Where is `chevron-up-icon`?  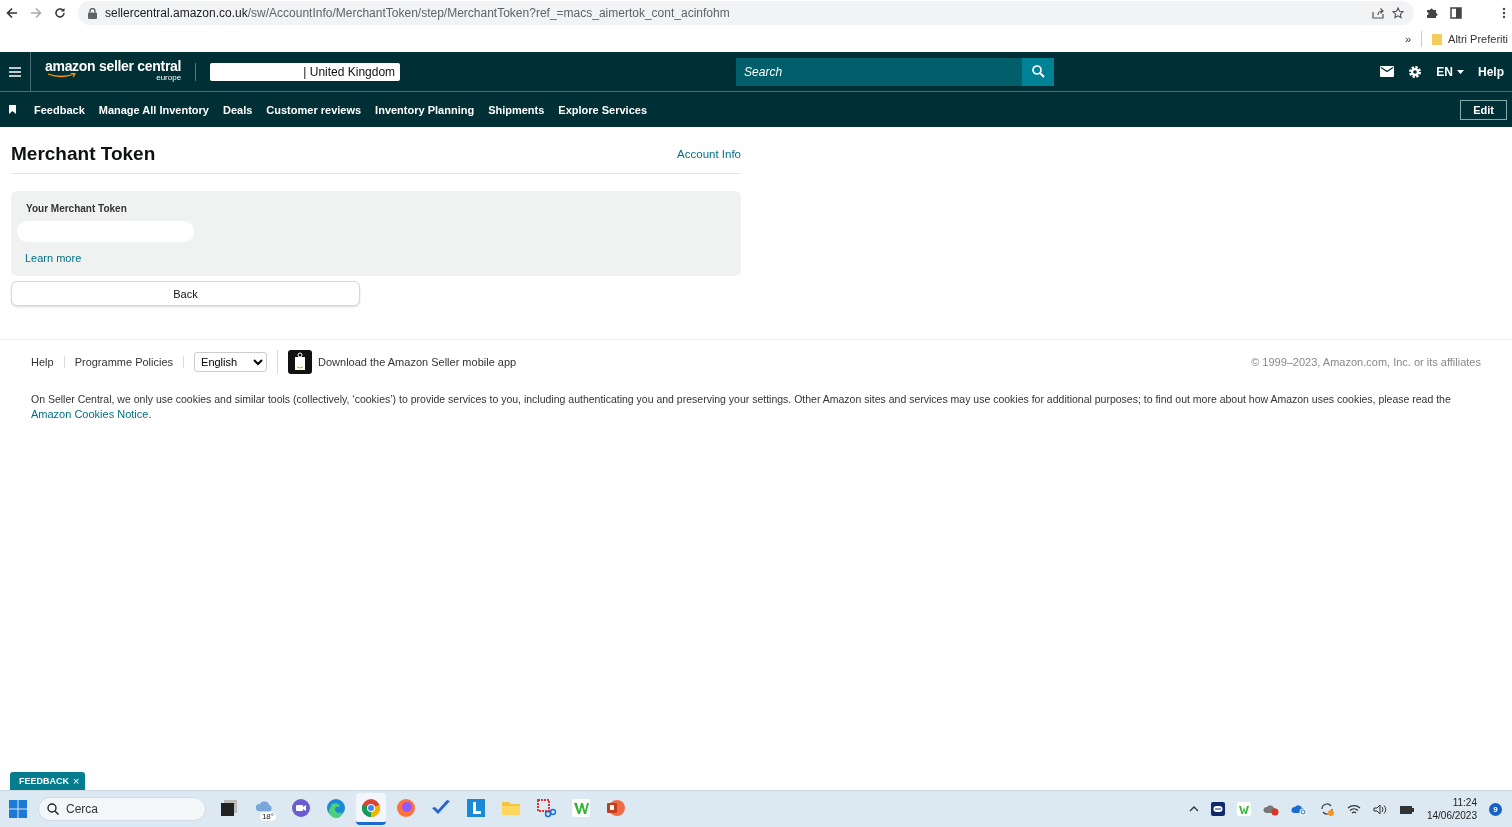 chevron-up-icon is located at coordinates (1193, 809).